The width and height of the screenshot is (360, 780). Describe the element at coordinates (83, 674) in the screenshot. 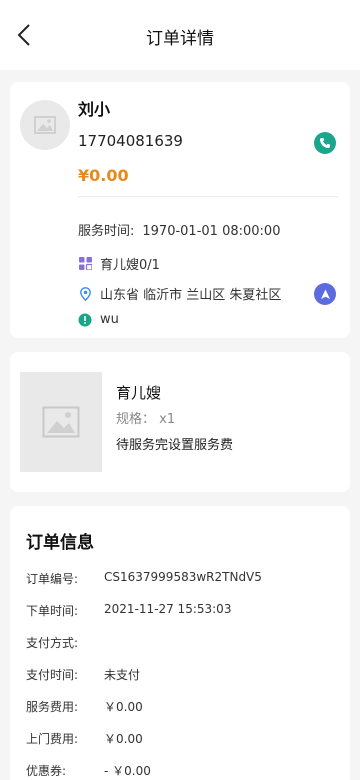

I see `order-row: 支付时间: 未支付` at that location.